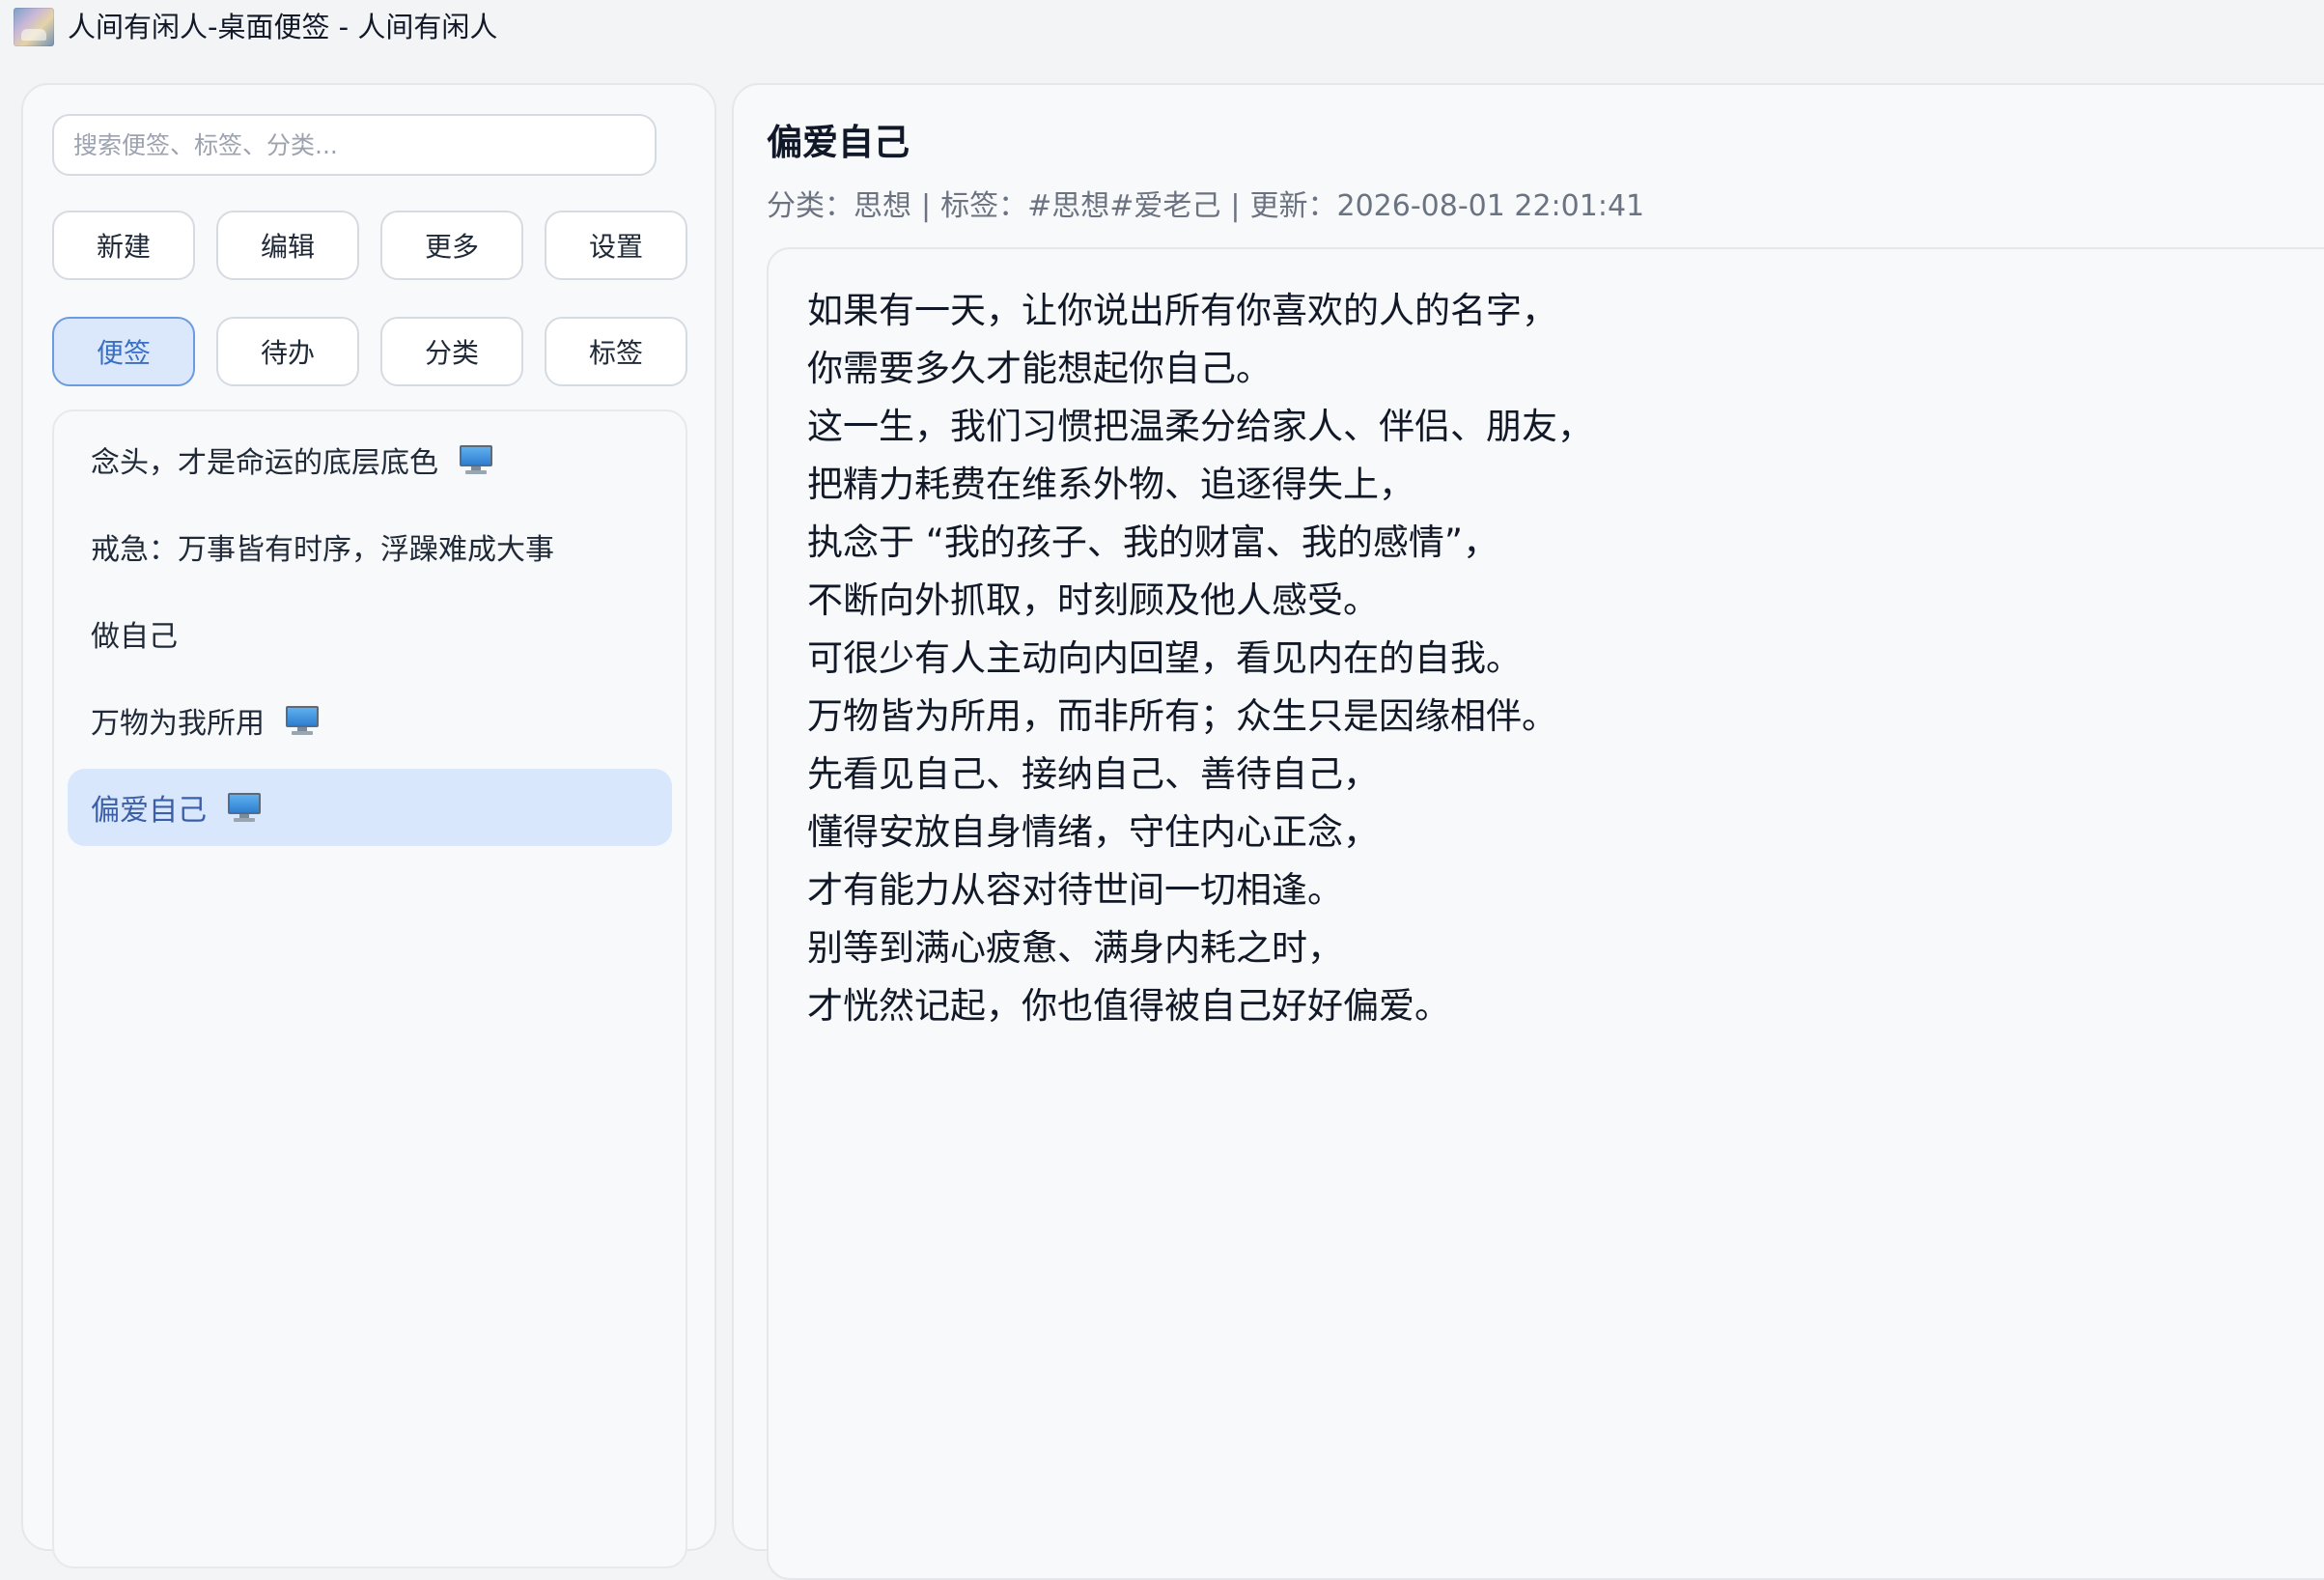  Describe the element at coordinates (1162, 27) in the screenshot. I see `title-bar: 人间有闲人-桌面便签 - 人间有闲人` at that location.